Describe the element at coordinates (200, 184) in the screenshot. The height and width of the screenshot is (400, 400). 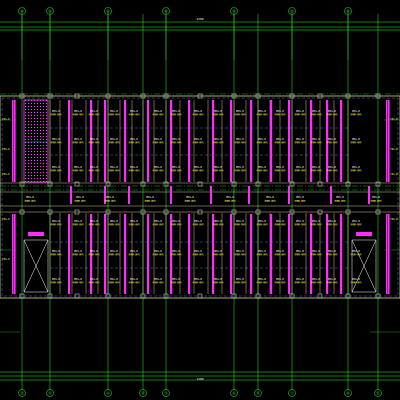
I see `column` at that location.